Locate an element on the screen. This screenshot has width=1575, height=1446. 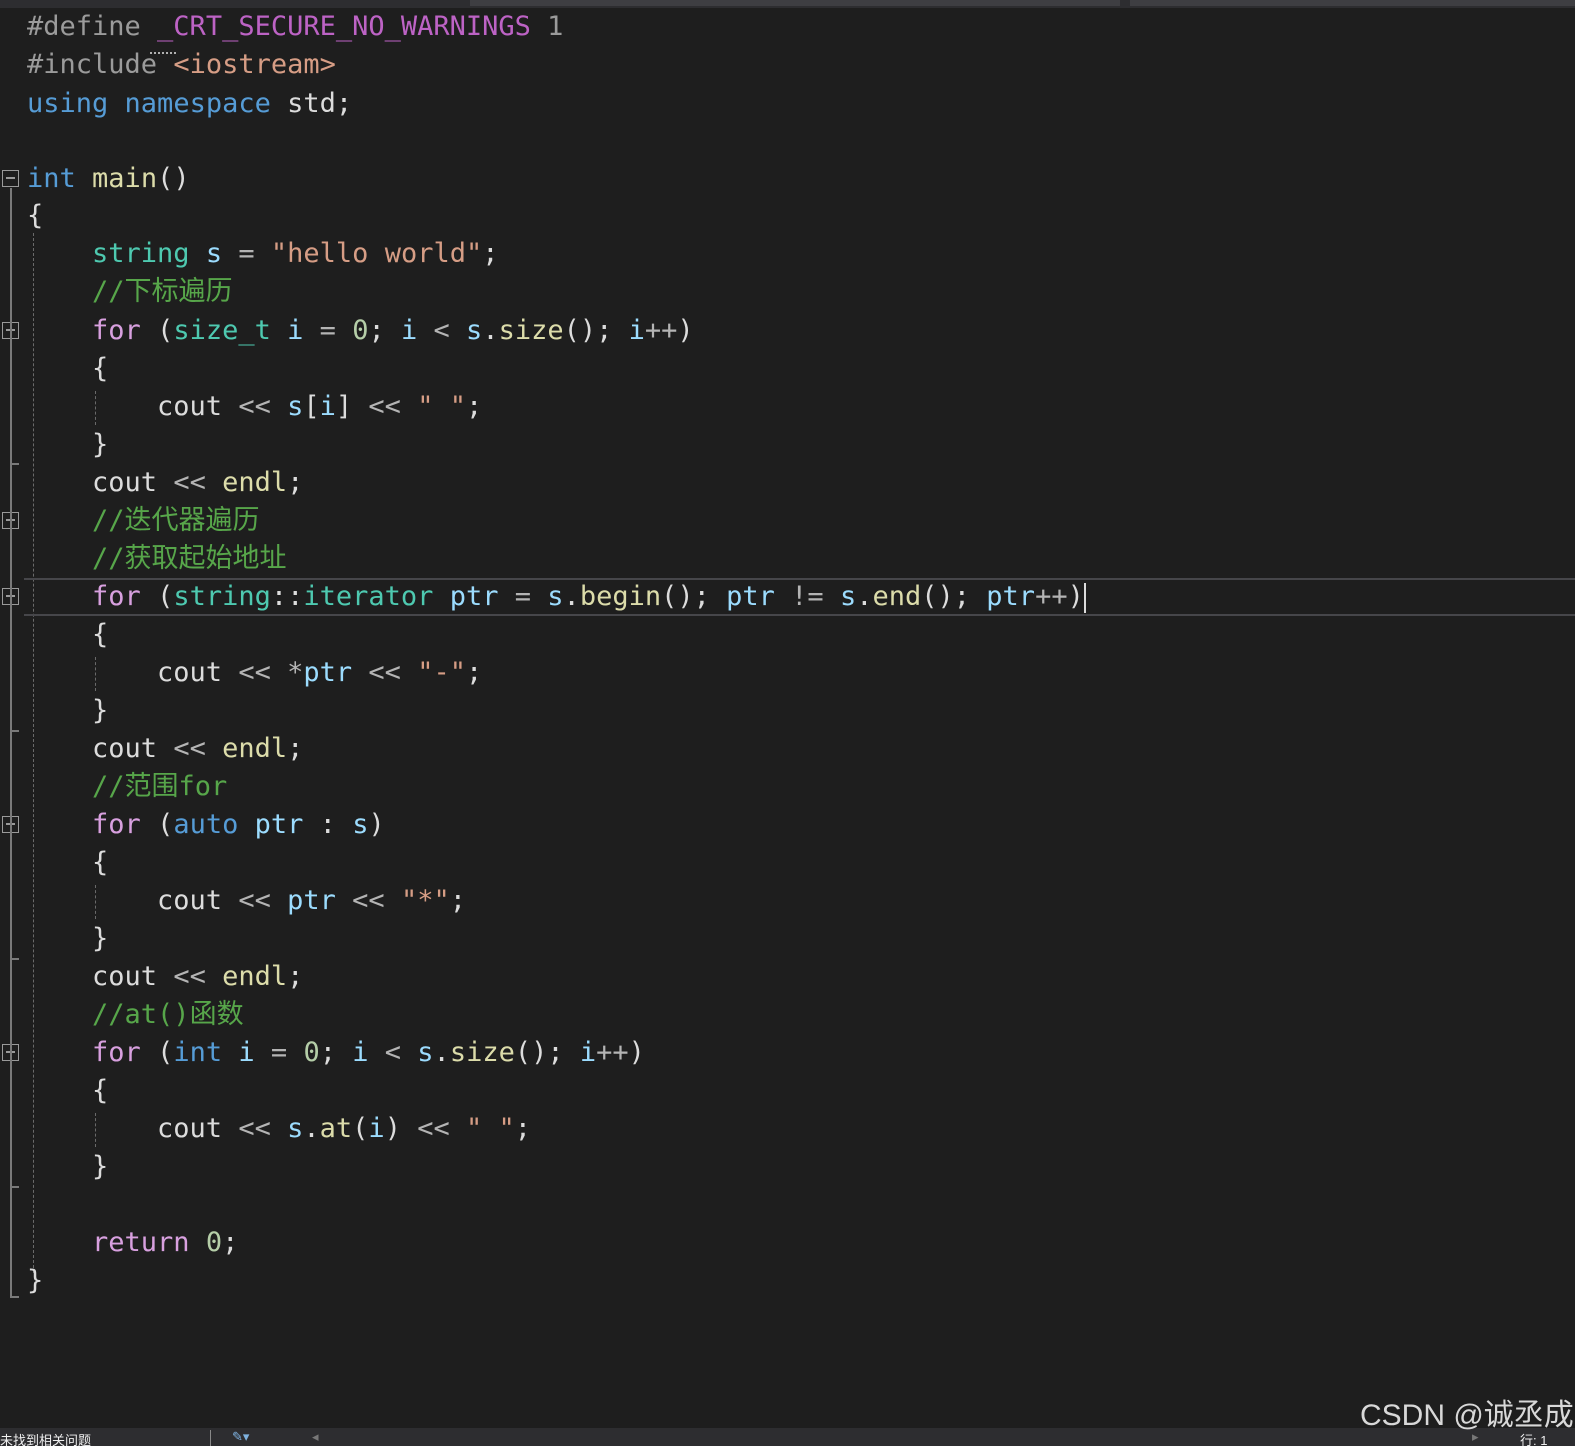
code-text: for (int i = 0; i < s.size(); i++) is located at coordinates (336, 1053).